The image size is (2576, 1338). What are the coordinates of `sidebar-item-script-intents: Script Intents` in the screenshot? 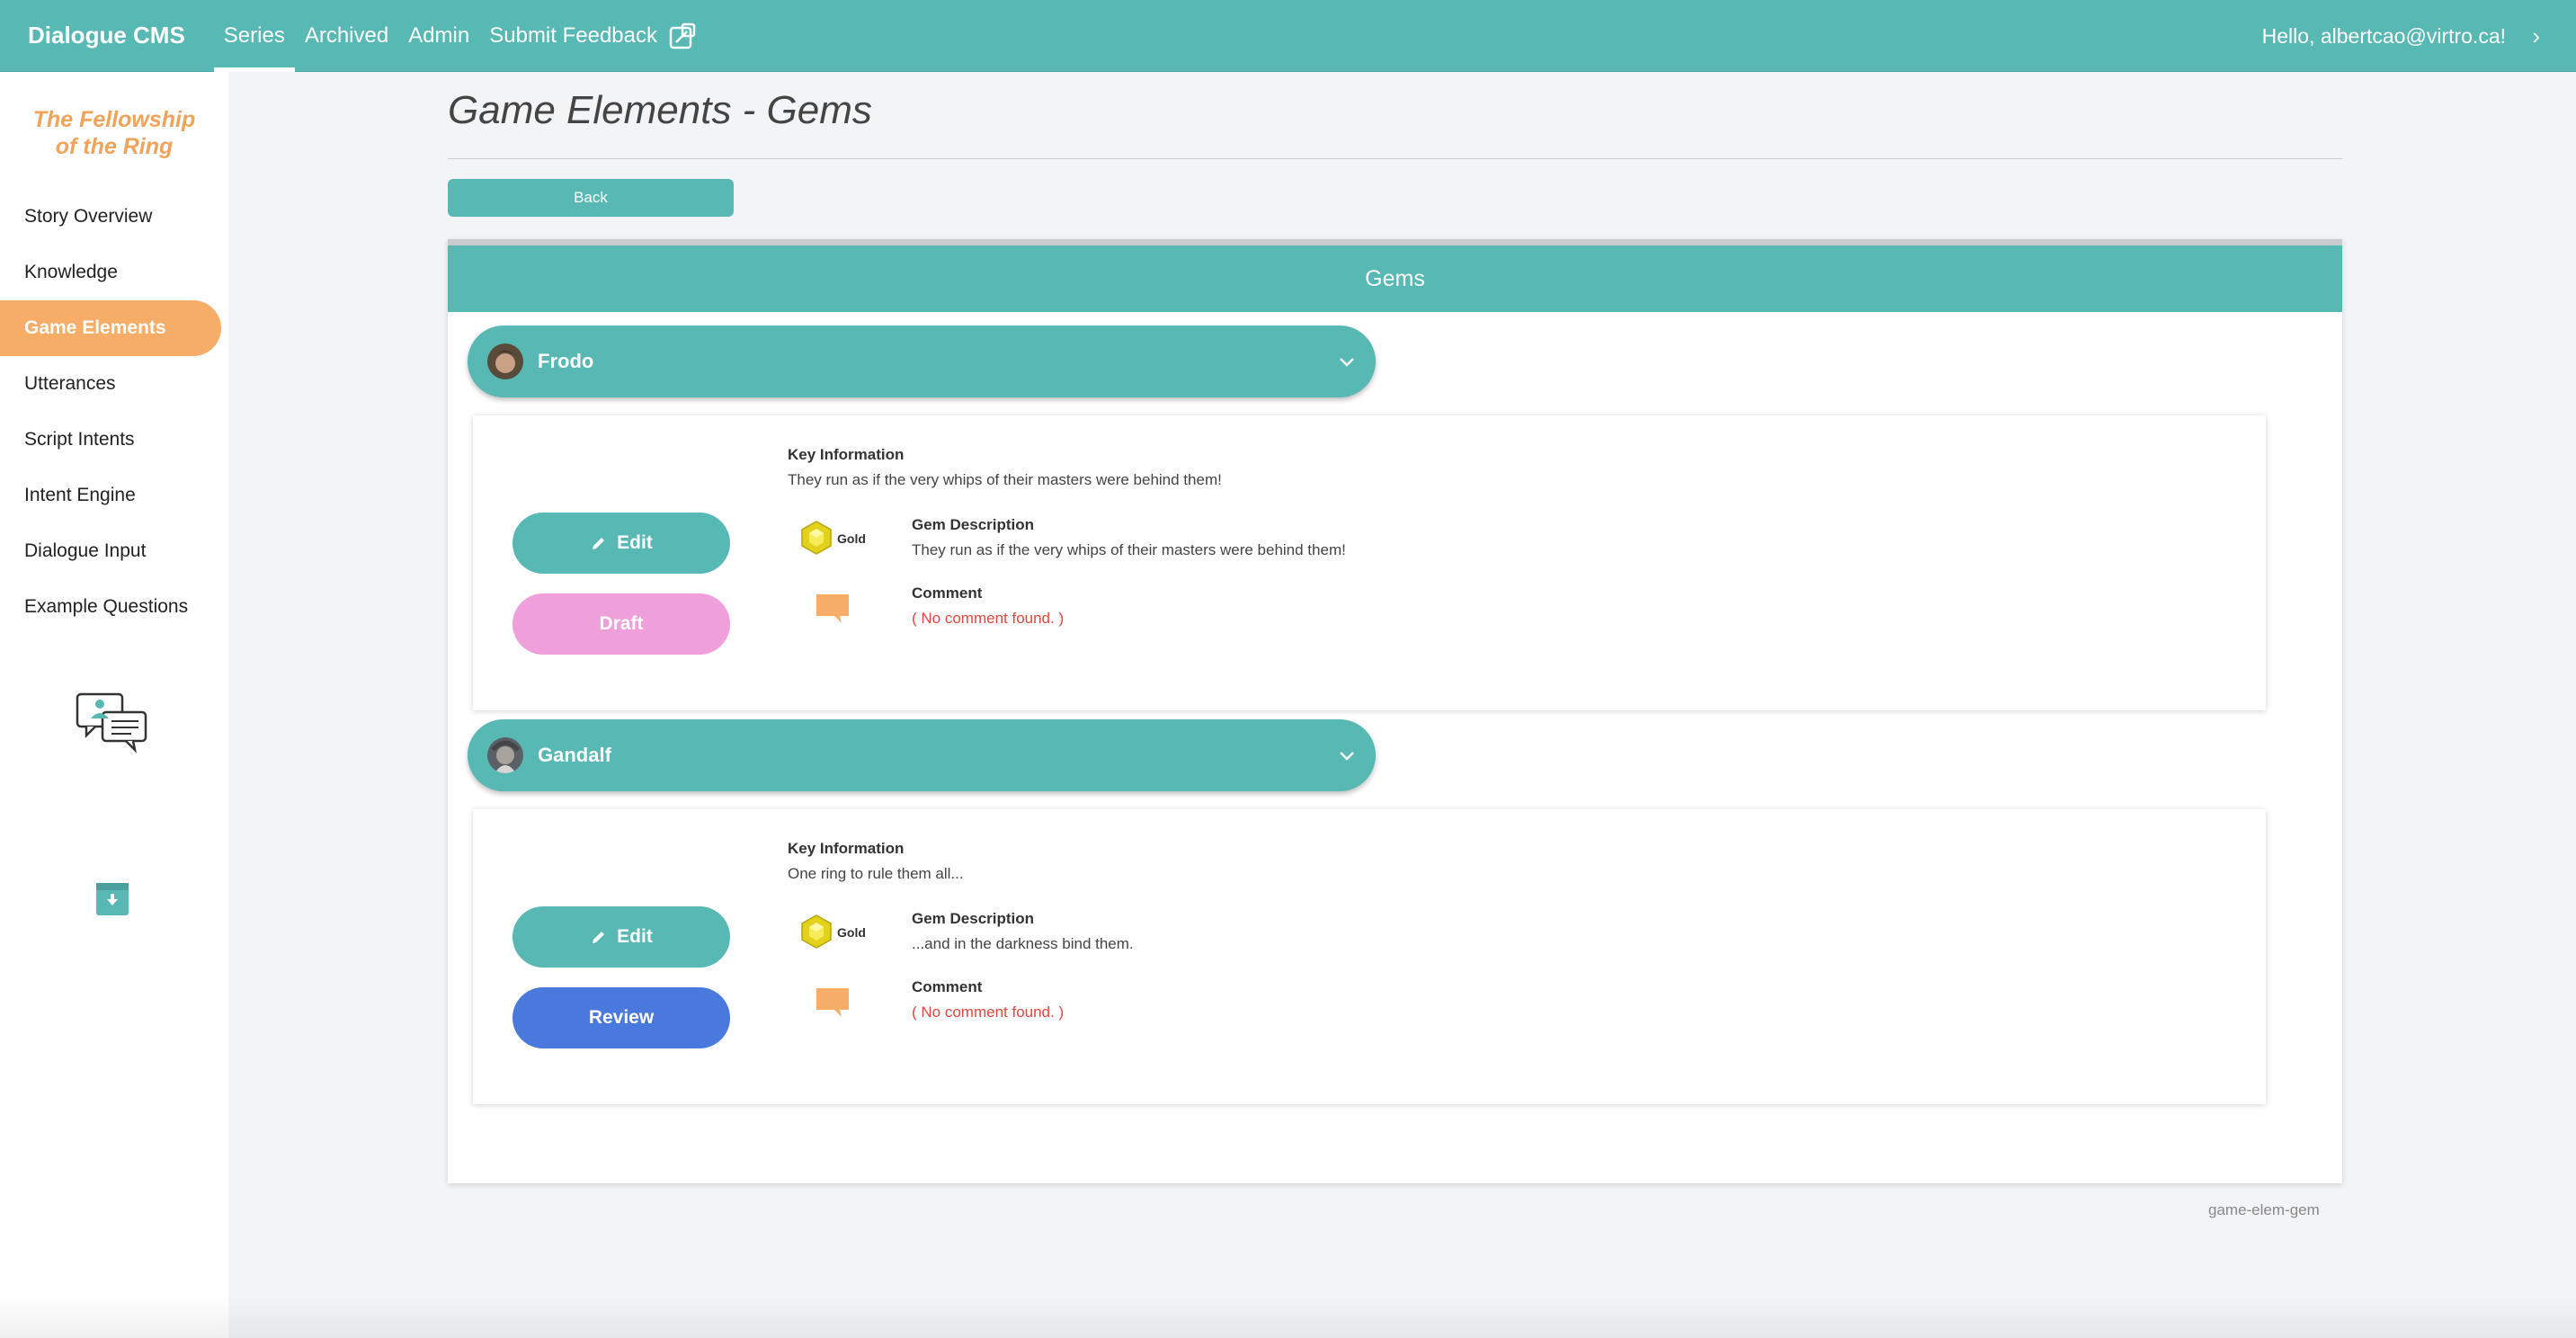 It's located at (98, 440).